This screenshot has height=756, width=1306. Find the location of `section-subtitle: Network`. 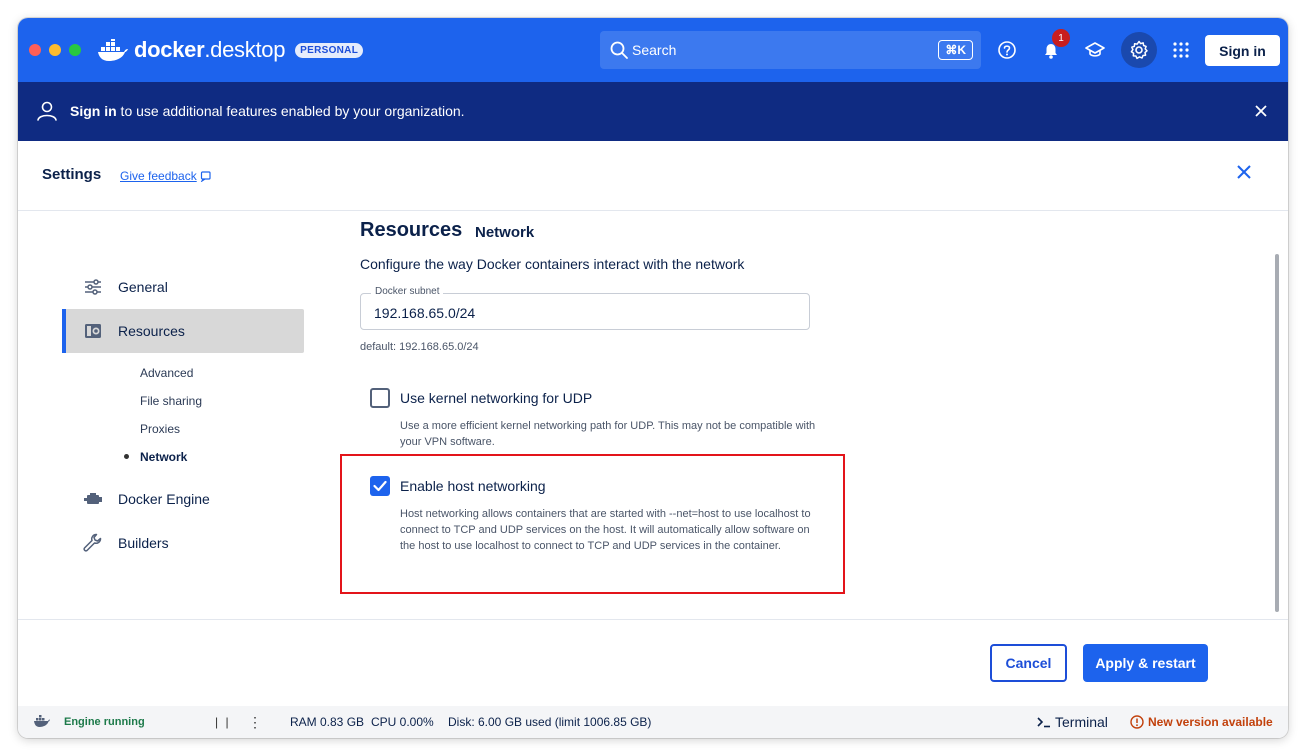

section-subtitle: Network is located at coordinates (505, 232).